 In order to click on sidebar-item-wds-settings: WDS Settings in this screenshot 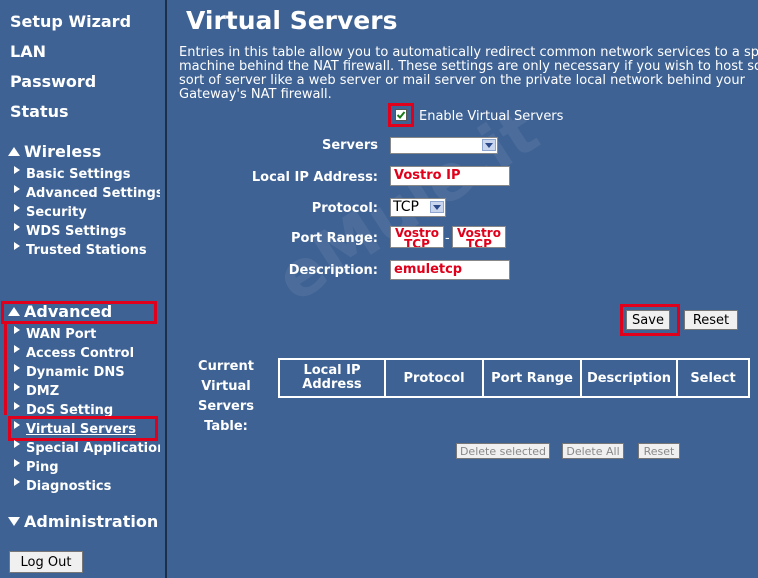, I will do `click(70, 231)`.